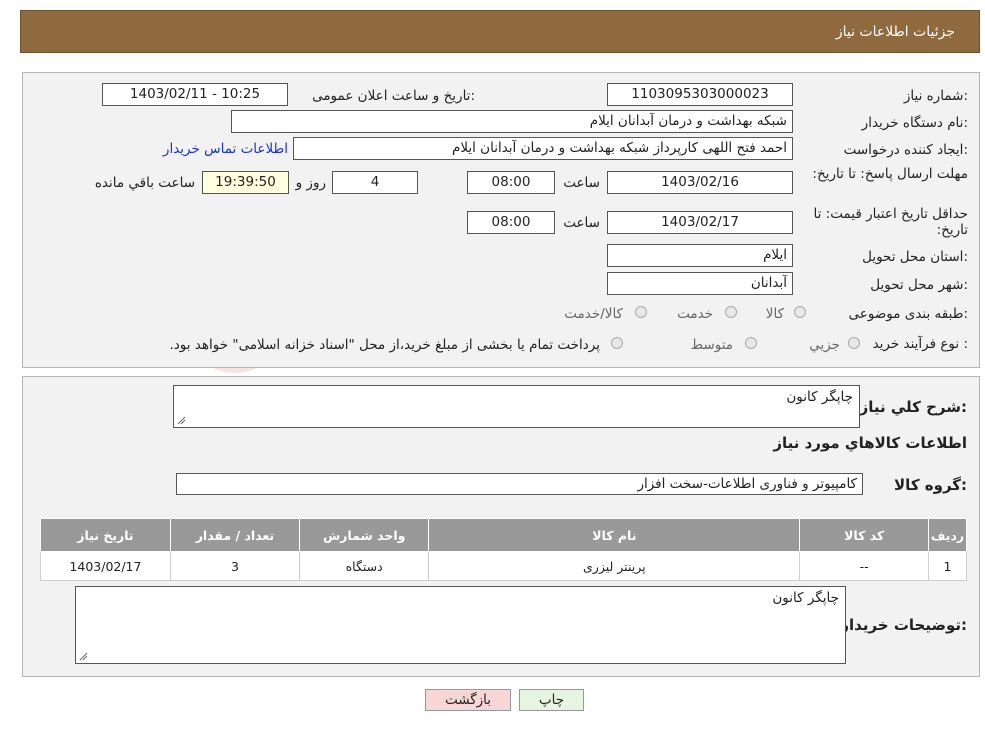 This screenshot has width=985, height=733. I want to click on city-field: آبدانان, so click(700, 283).